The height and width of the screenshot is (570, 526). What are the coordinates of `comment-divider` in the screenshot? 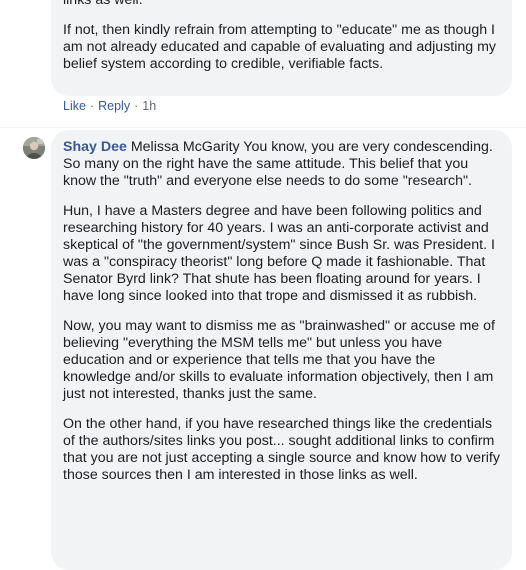 It's located at (263, 127).